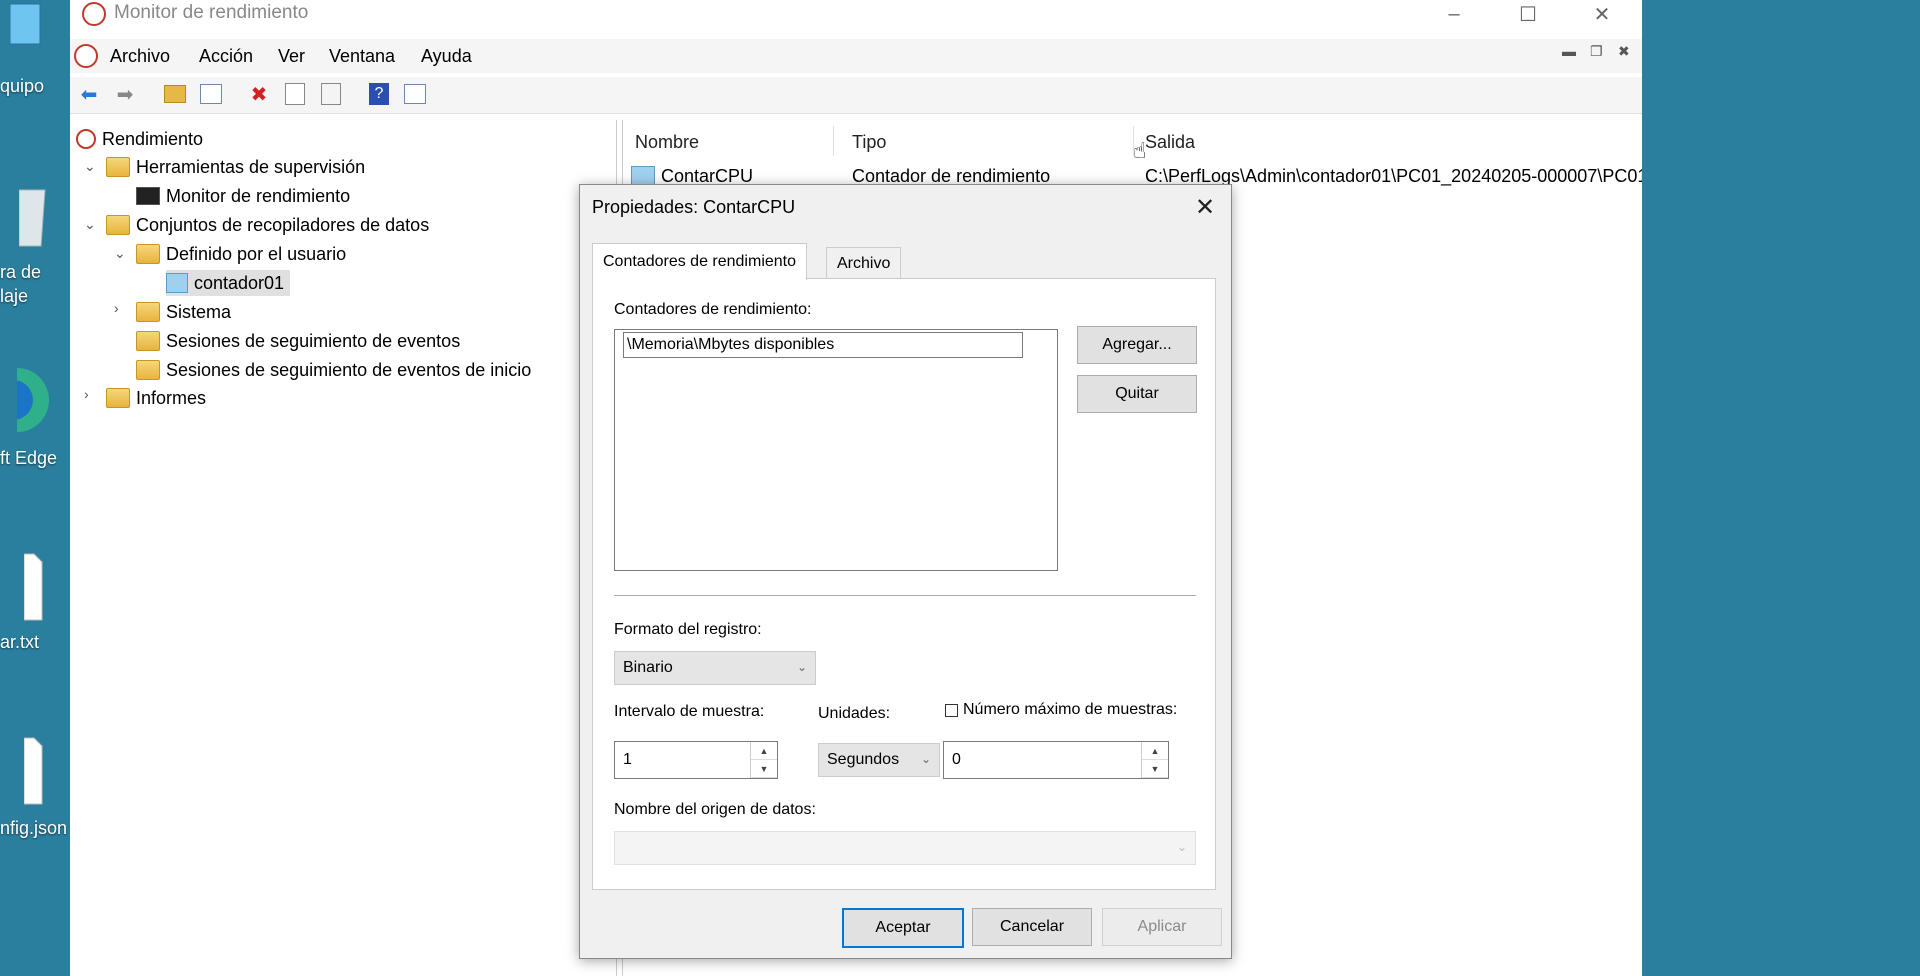  What do you see at coordinates (863, 759) in the screenshot?
I see `units-value: Segundos` at bounding box center [863, 759].